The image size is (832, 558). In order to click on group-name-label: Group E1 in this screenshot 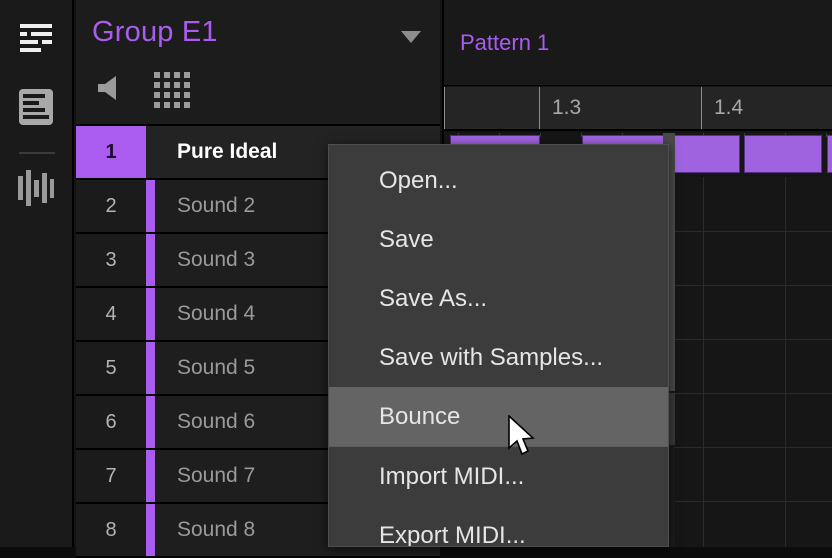, I will do `click(155, 32)`.